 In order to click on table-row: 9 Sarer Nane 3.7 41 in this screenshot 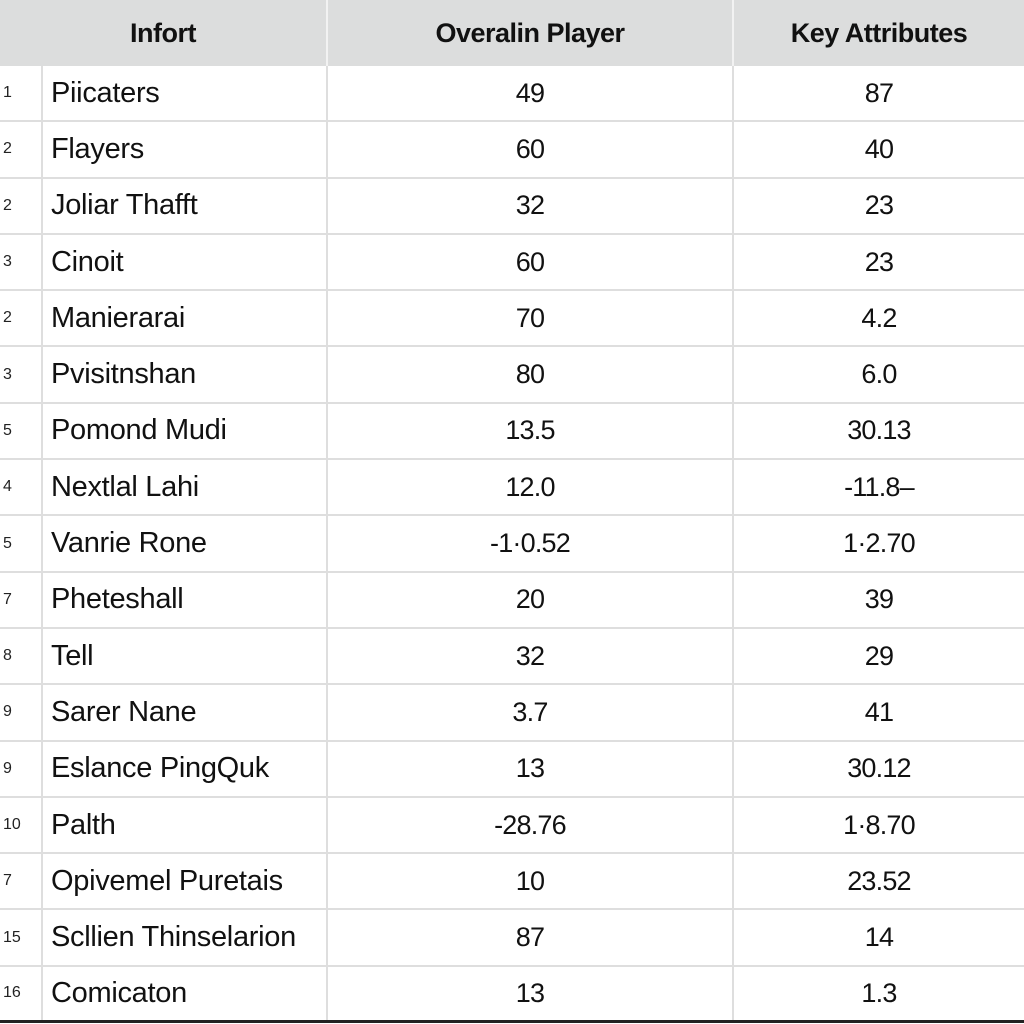, I will do `click(512, 713)`.